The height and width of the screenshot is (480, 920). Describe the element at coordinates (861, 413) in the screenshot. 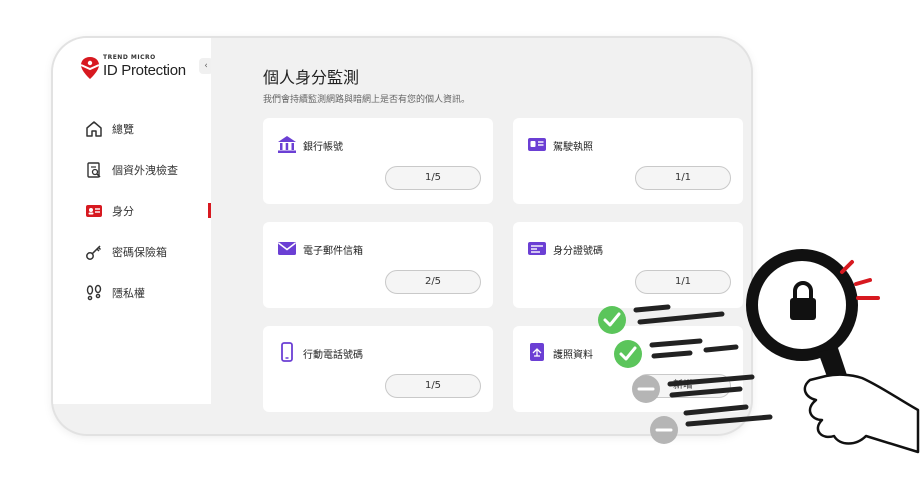

I see `hand-illustration` at that location.